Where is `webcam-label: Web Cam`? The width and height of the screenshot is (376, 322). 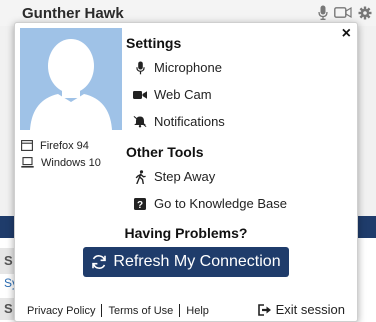
webcam-label: Web Cam is located at coordinates (183, 94).